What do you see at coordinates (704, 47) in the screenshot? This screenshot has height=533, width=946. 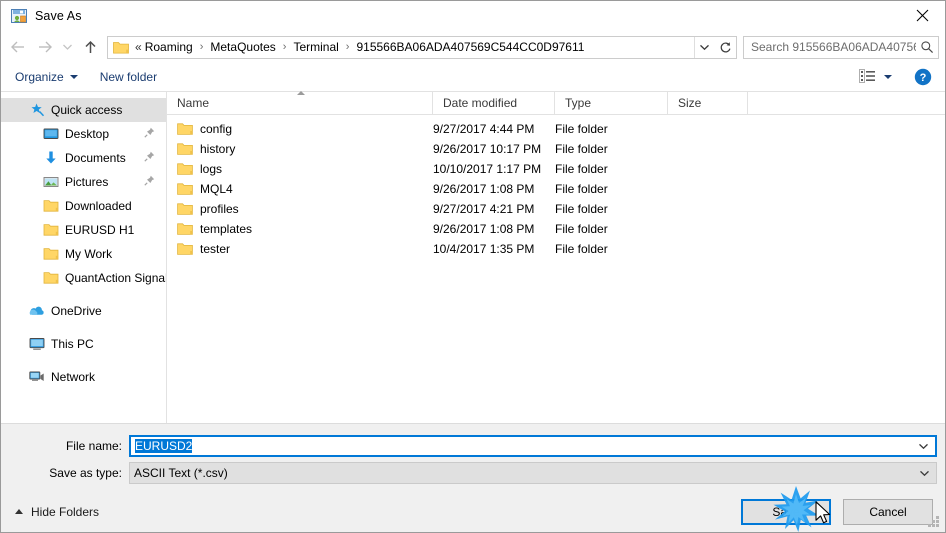 I see `address-dropdown-icon` at bounding box center [704, 47].